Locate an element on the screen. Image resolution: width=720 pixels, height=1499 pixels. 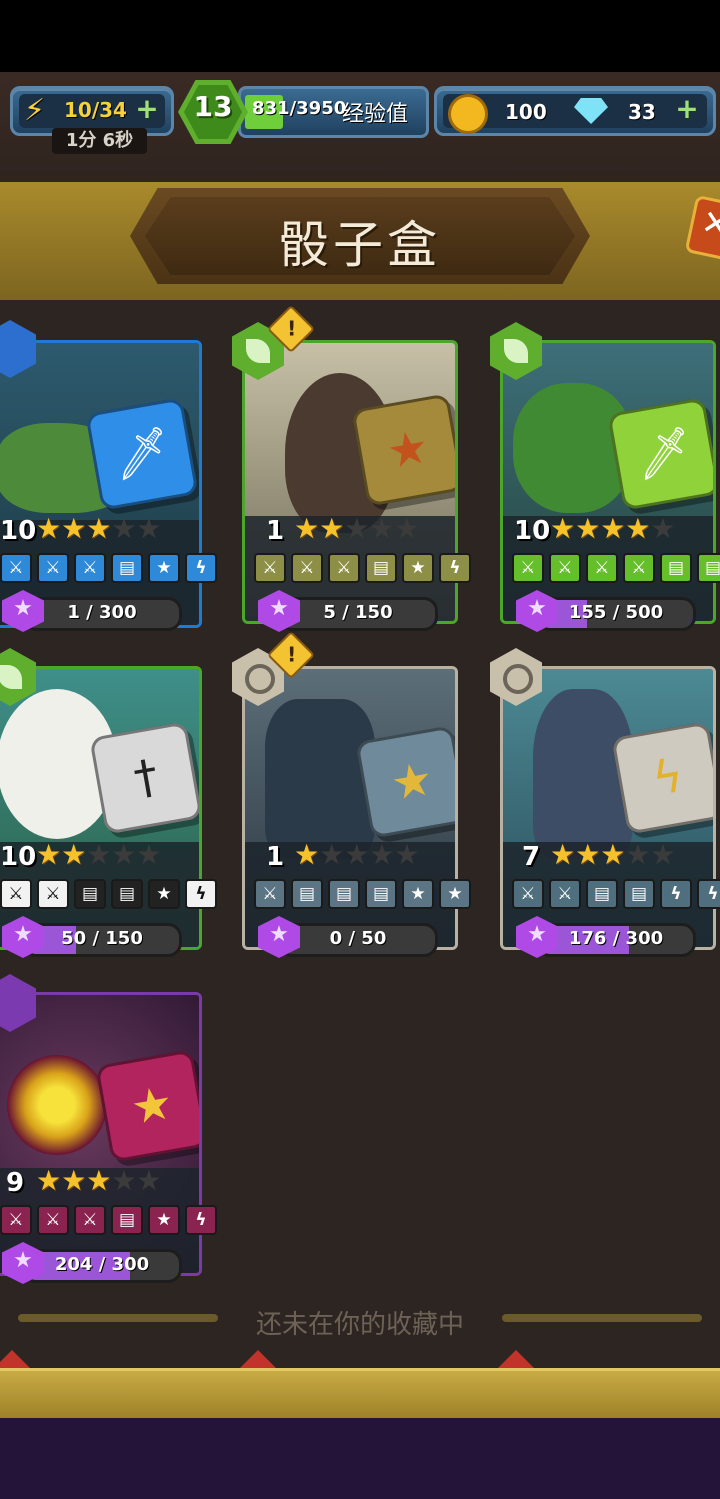
card-progress-bar: 50 / 150 is located at coordinates (102, 940).